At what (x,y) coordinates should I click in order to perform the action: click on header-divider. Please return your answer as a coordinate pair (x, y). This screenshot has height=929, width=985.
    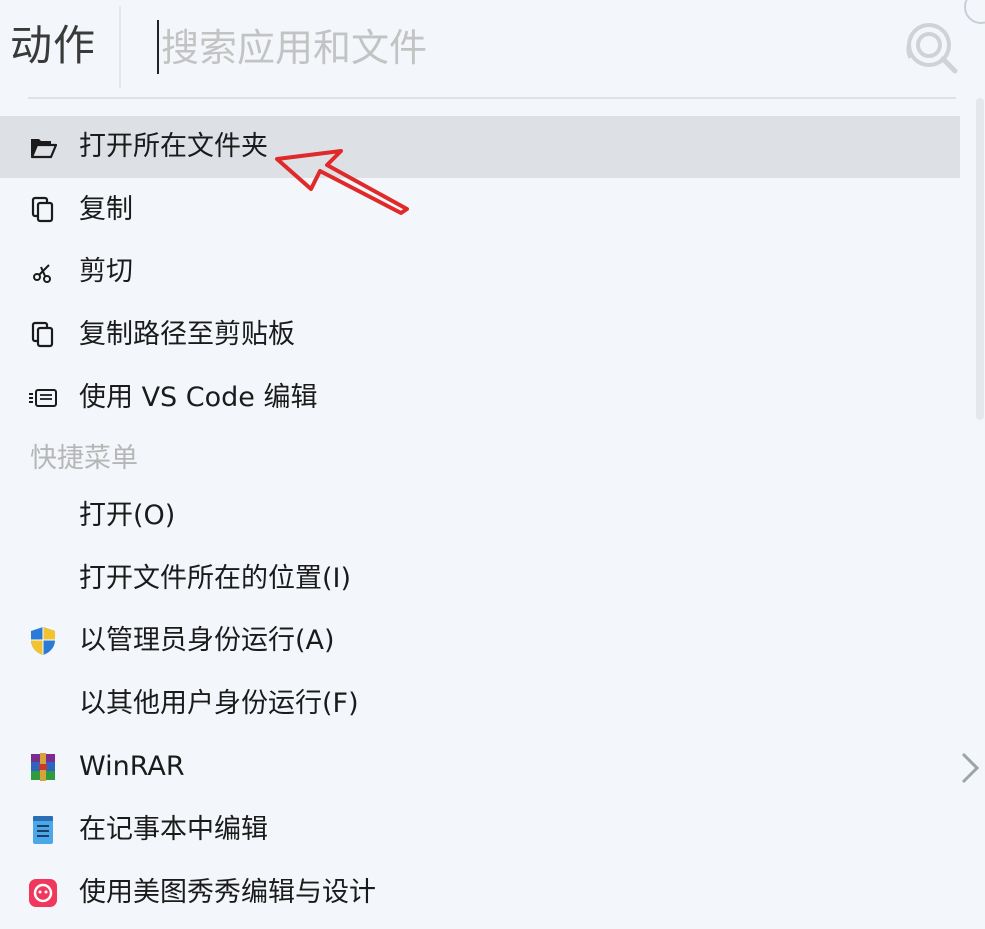
    Looking at the image, I should click on (120, 47).